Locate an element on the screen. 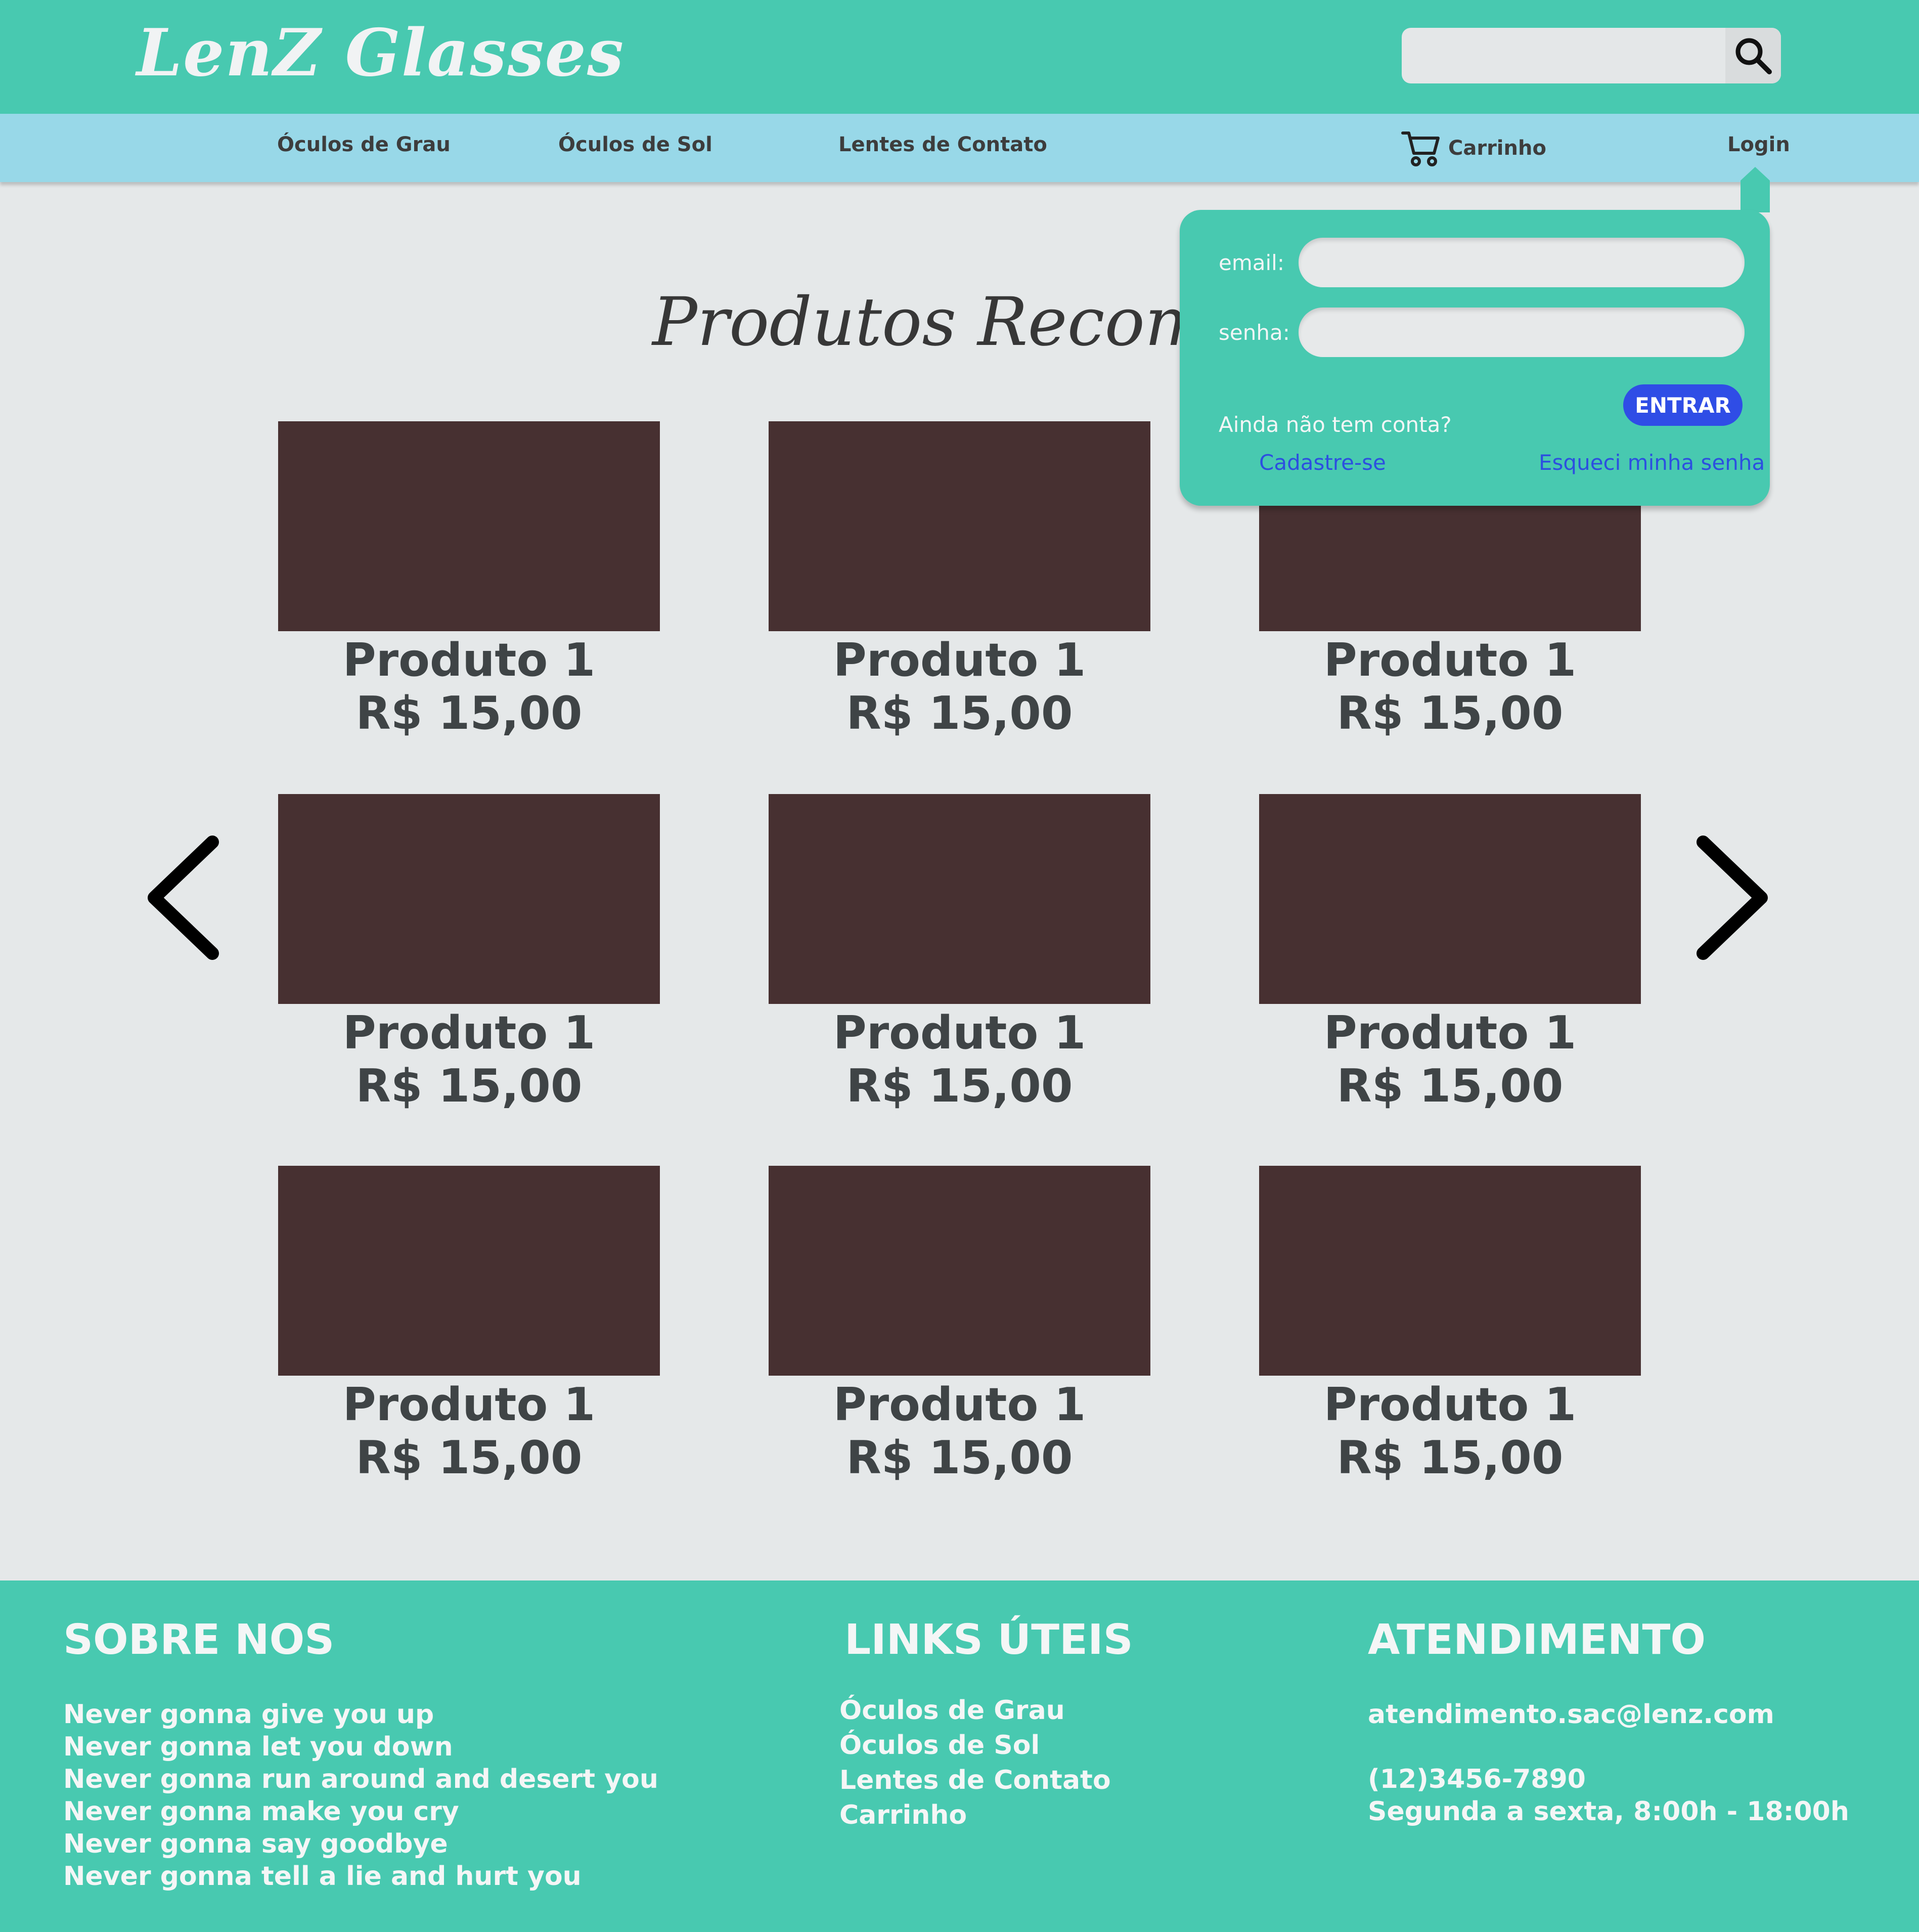 This screenshot has width=1919, height=1932. search-icon is located at coordinates (1753, 56).